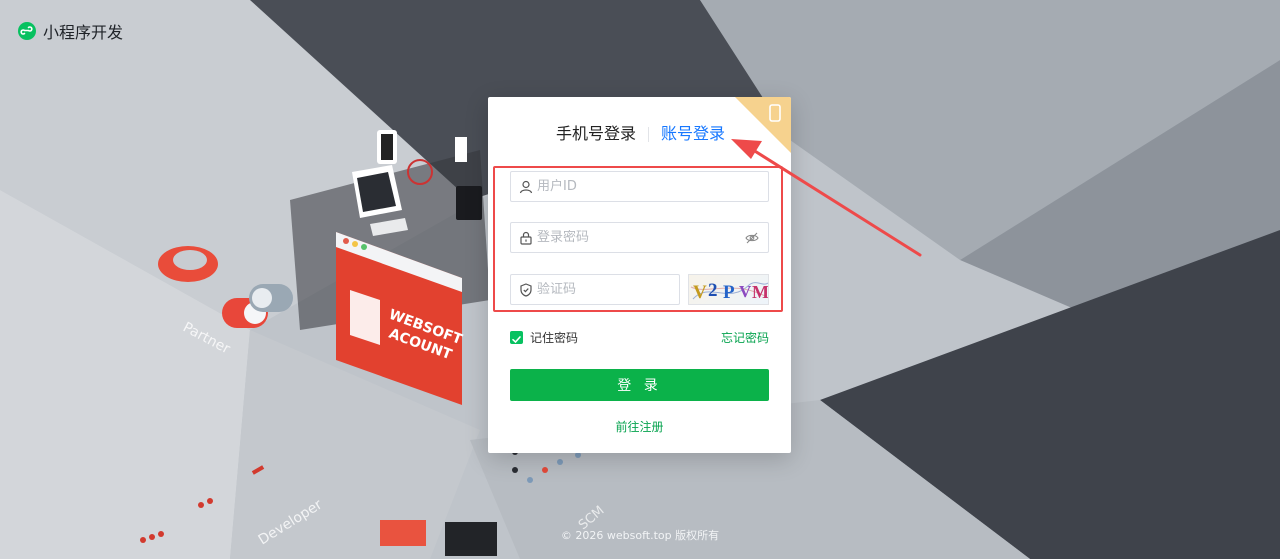  I want to click on lock-icon, so click(526, 238).